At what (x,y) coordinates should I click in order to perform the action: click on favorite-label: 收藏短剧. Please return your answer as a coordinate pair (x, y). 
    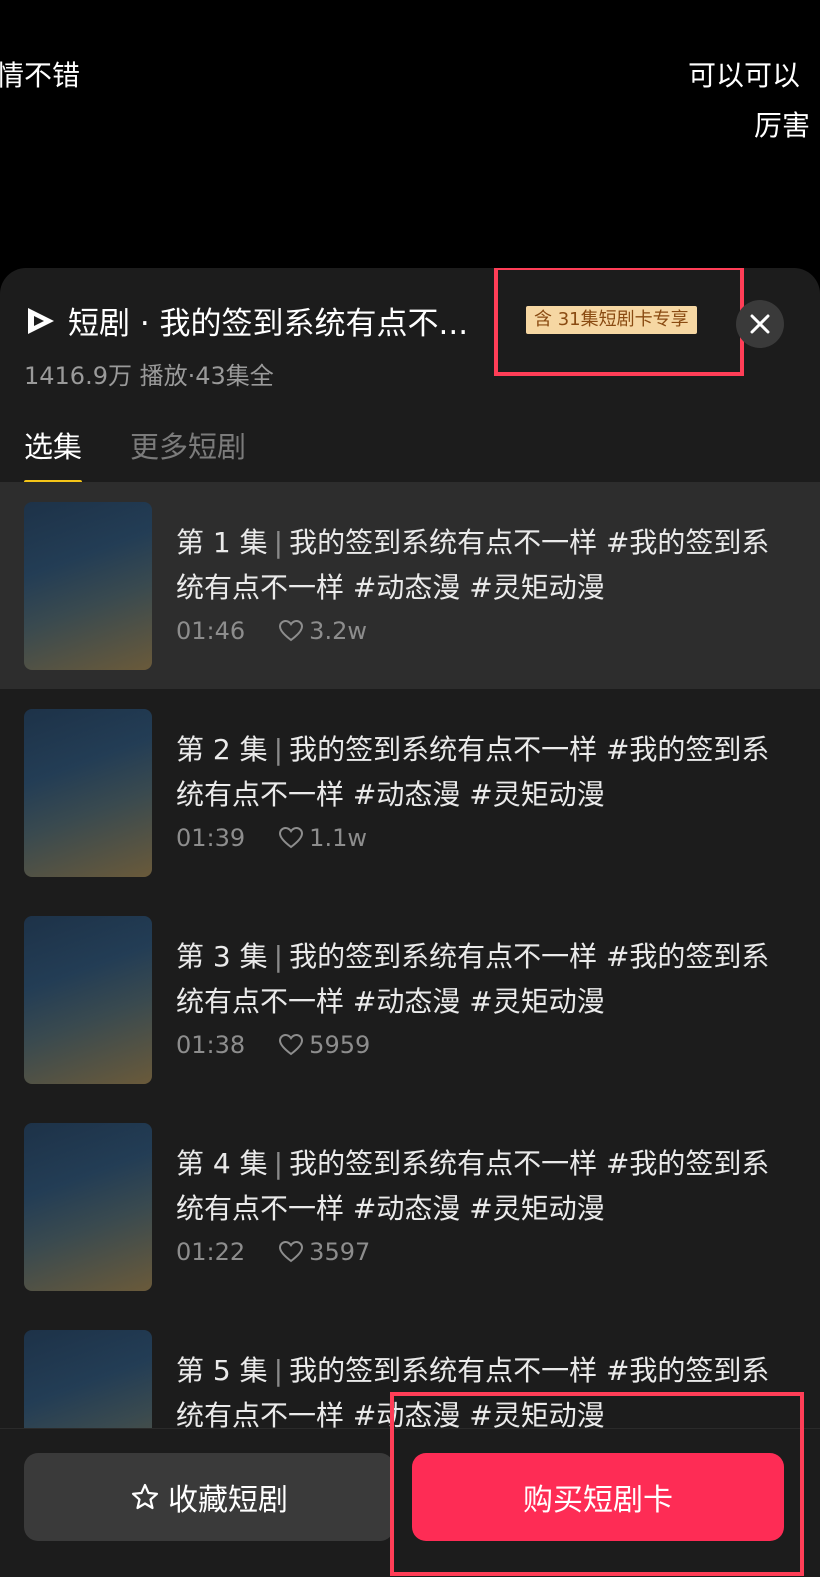
    Looking at the image, I should click on (228, 1500).